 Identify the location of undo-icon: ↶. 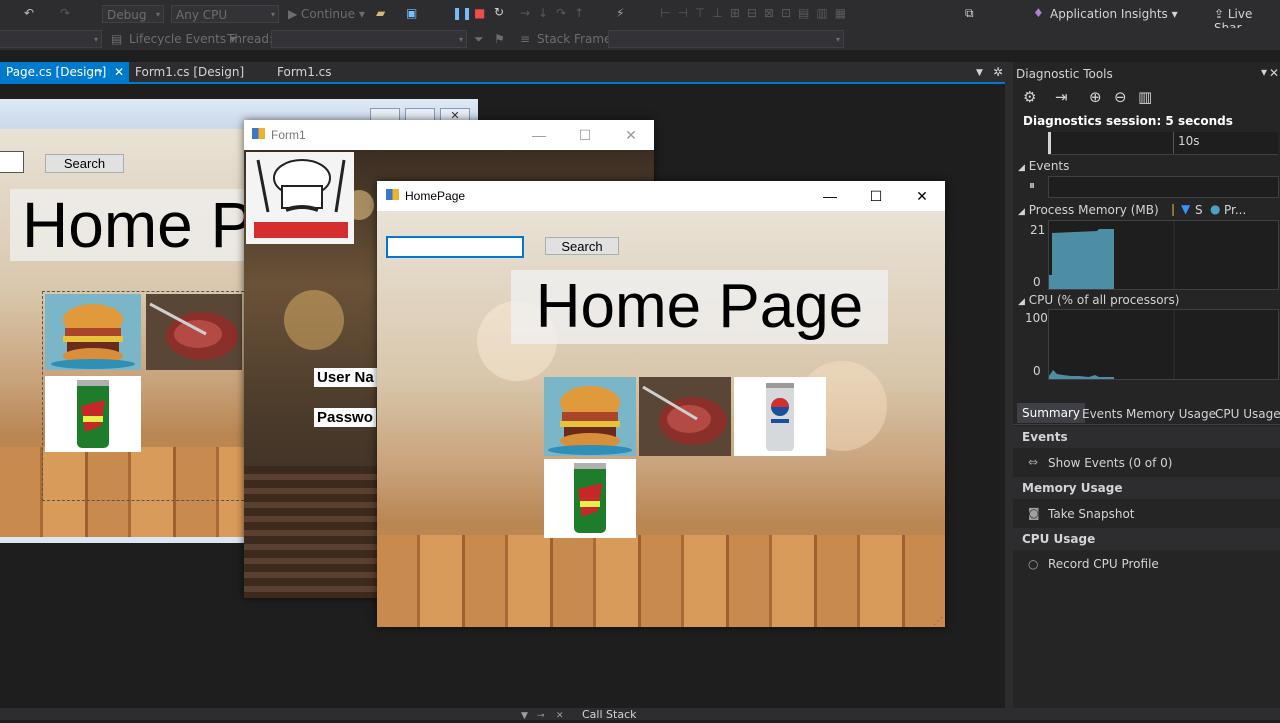
(29, 13).